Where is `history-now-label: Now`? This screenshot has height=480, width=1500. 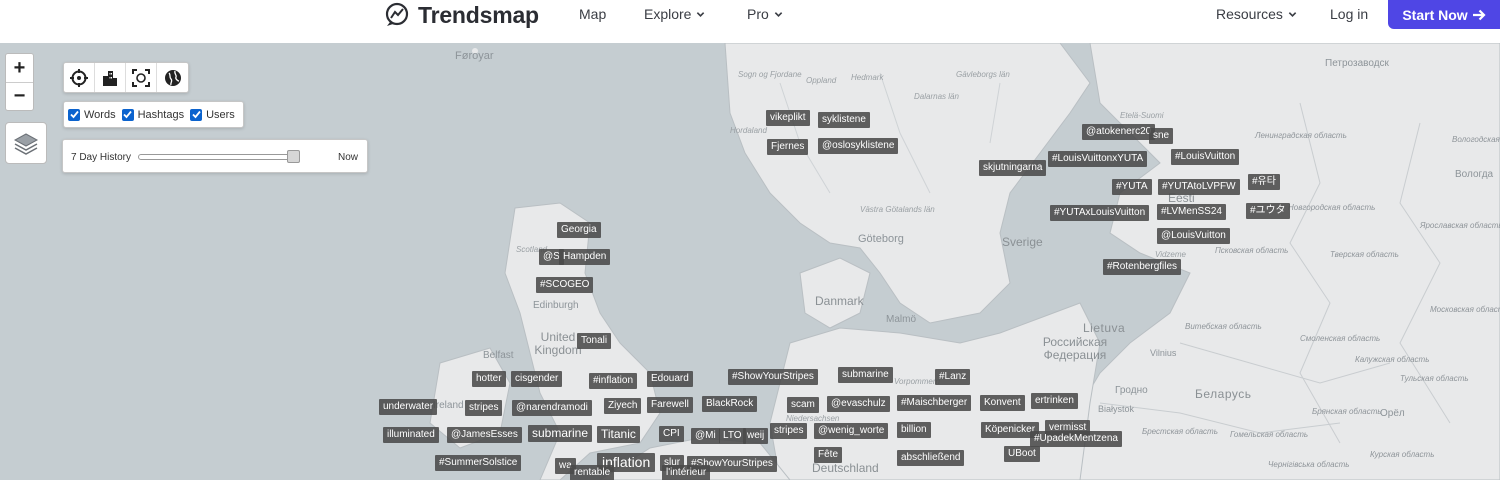
history-now-label: Now is located at coordinates (347, 157).